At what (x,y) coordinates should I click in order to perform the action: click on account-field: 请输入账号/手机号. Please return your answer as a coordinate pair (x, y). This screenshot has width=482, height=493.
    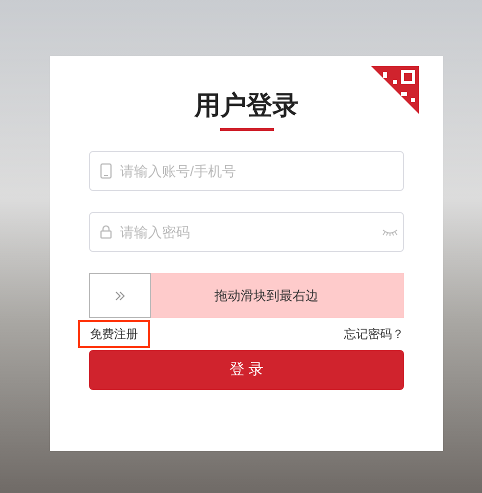
    Looking at the image, I should click on (246, 171).